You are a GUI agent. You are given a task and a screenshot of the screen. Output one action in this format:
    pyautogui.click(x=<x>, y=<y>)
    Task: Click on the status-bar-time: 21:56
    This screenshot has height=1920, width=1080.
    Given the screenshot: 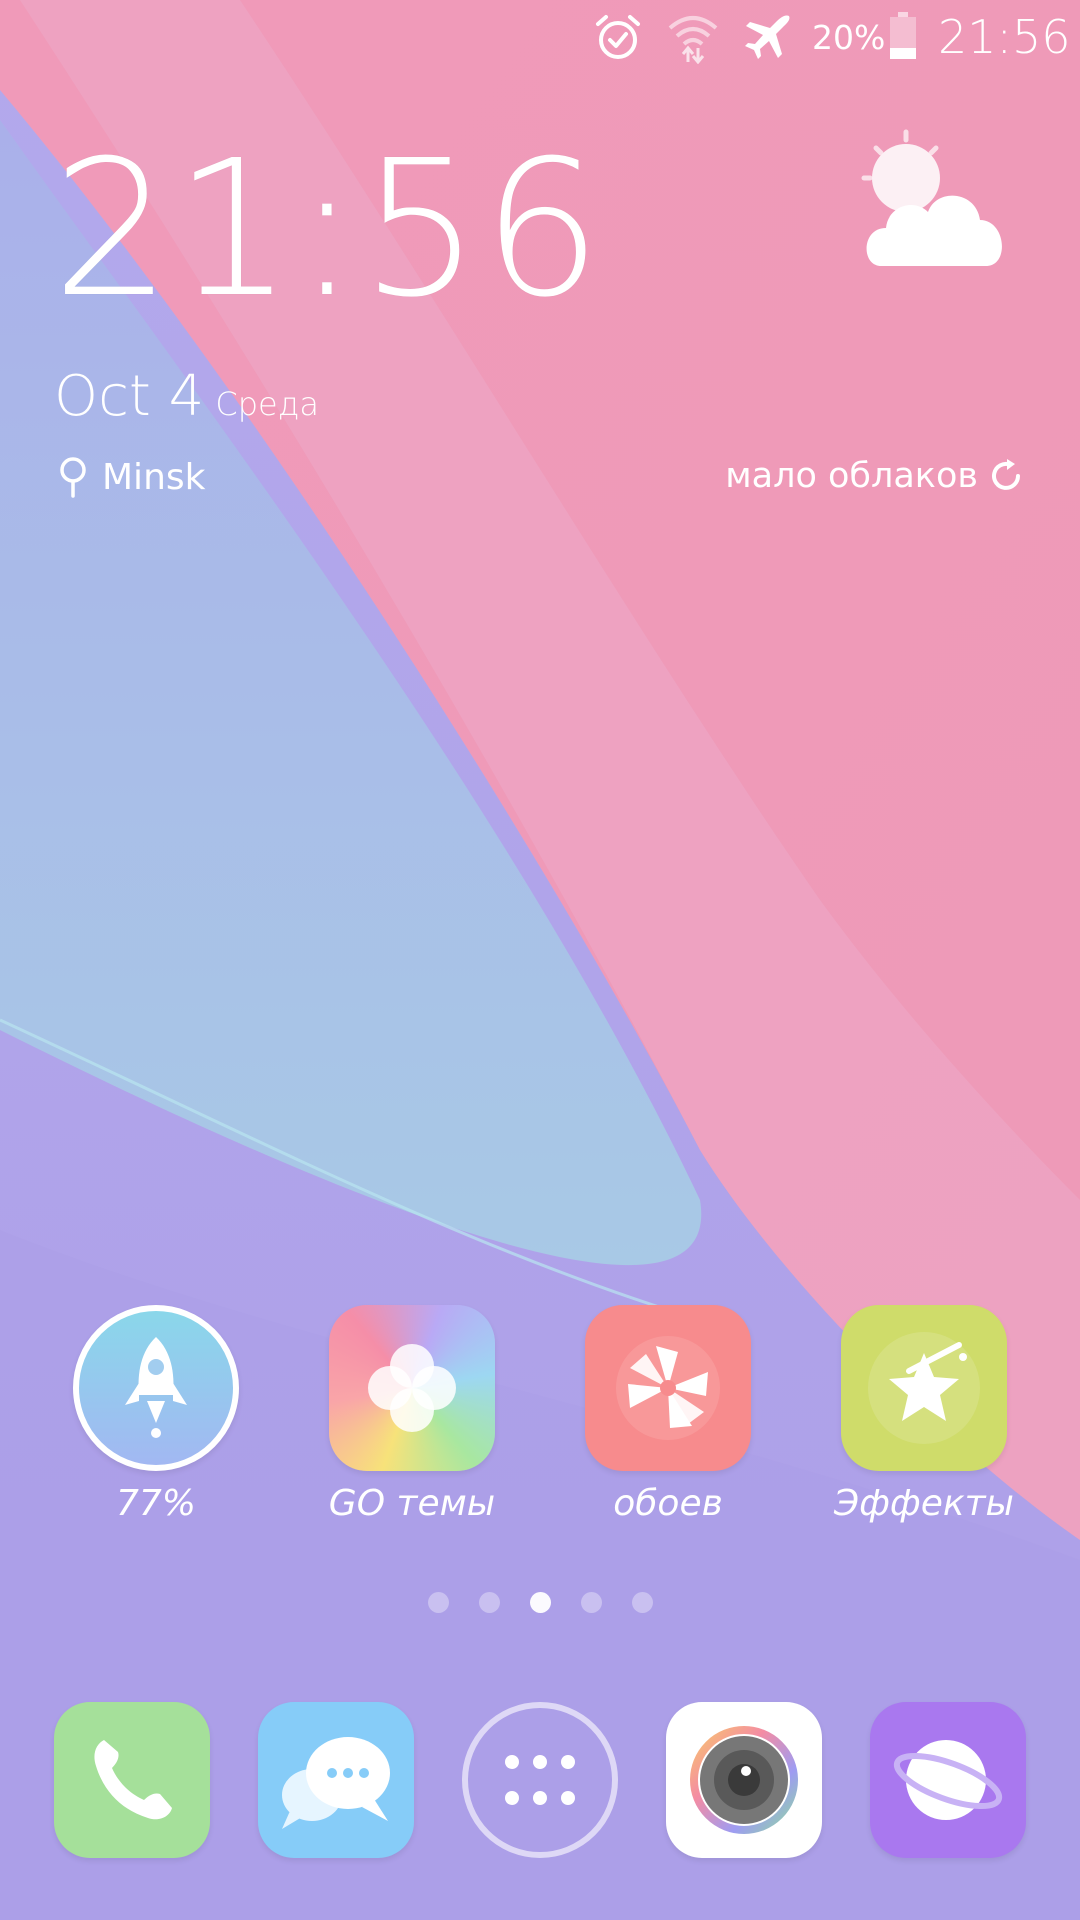 What is the action you would take?
    pyautogui.click(x=1004, y=37)
    